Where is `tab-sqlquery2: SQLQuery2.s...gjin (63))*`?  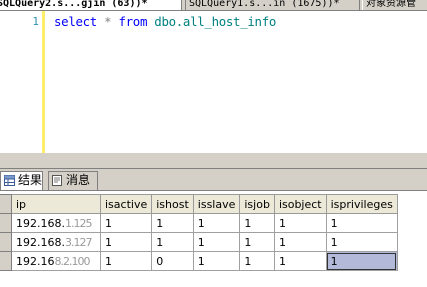 tab-sqlquery2: SQLQuery2.s...gjin (63))* is located at coordinates (91, 5).